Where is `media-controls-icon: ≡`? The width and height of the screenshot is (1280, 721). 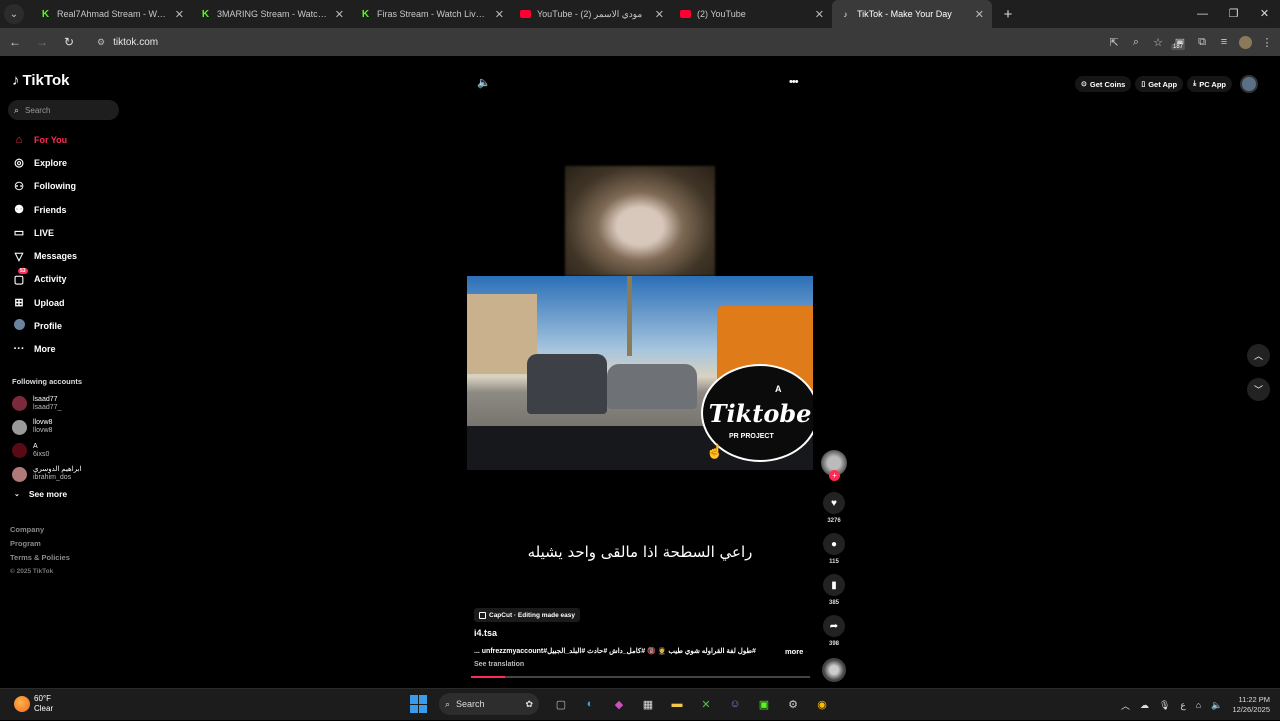 media-controls-icon: ≡ is located at coordinates (1224, 42).